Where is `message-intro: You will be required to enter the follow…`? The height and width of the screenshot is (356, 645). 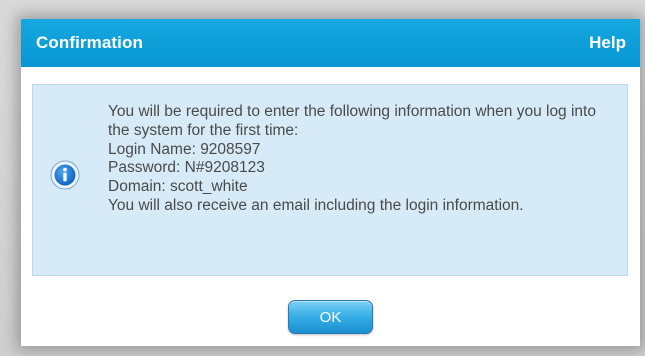 message-intro: You will be required to enter the follow… is located at coordinates (352, 121).